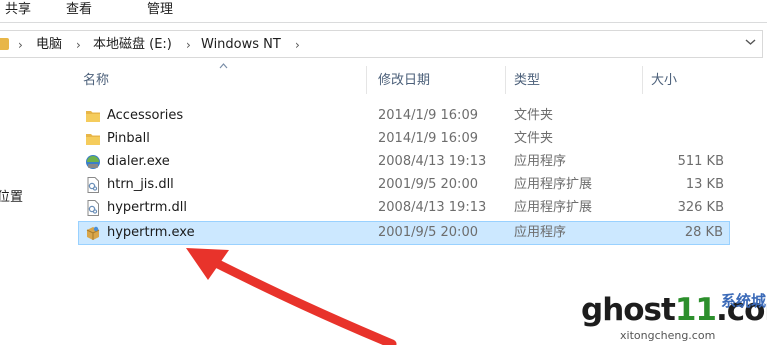  Describe the element at coordinates (241, 45) in the screenshot. I see `breadcrumb-windows-nt: Windows NT` at that location.